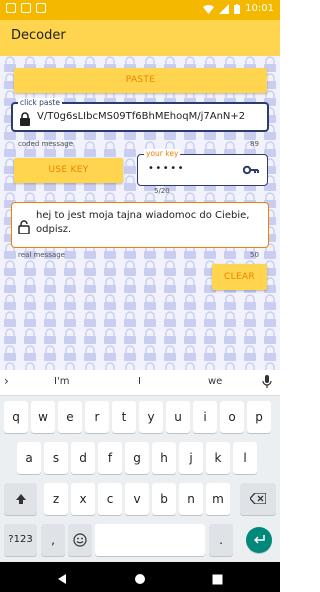  Describe the element at coordinates (164, 499) in the screenshot. I see `key-b: b` at that location.